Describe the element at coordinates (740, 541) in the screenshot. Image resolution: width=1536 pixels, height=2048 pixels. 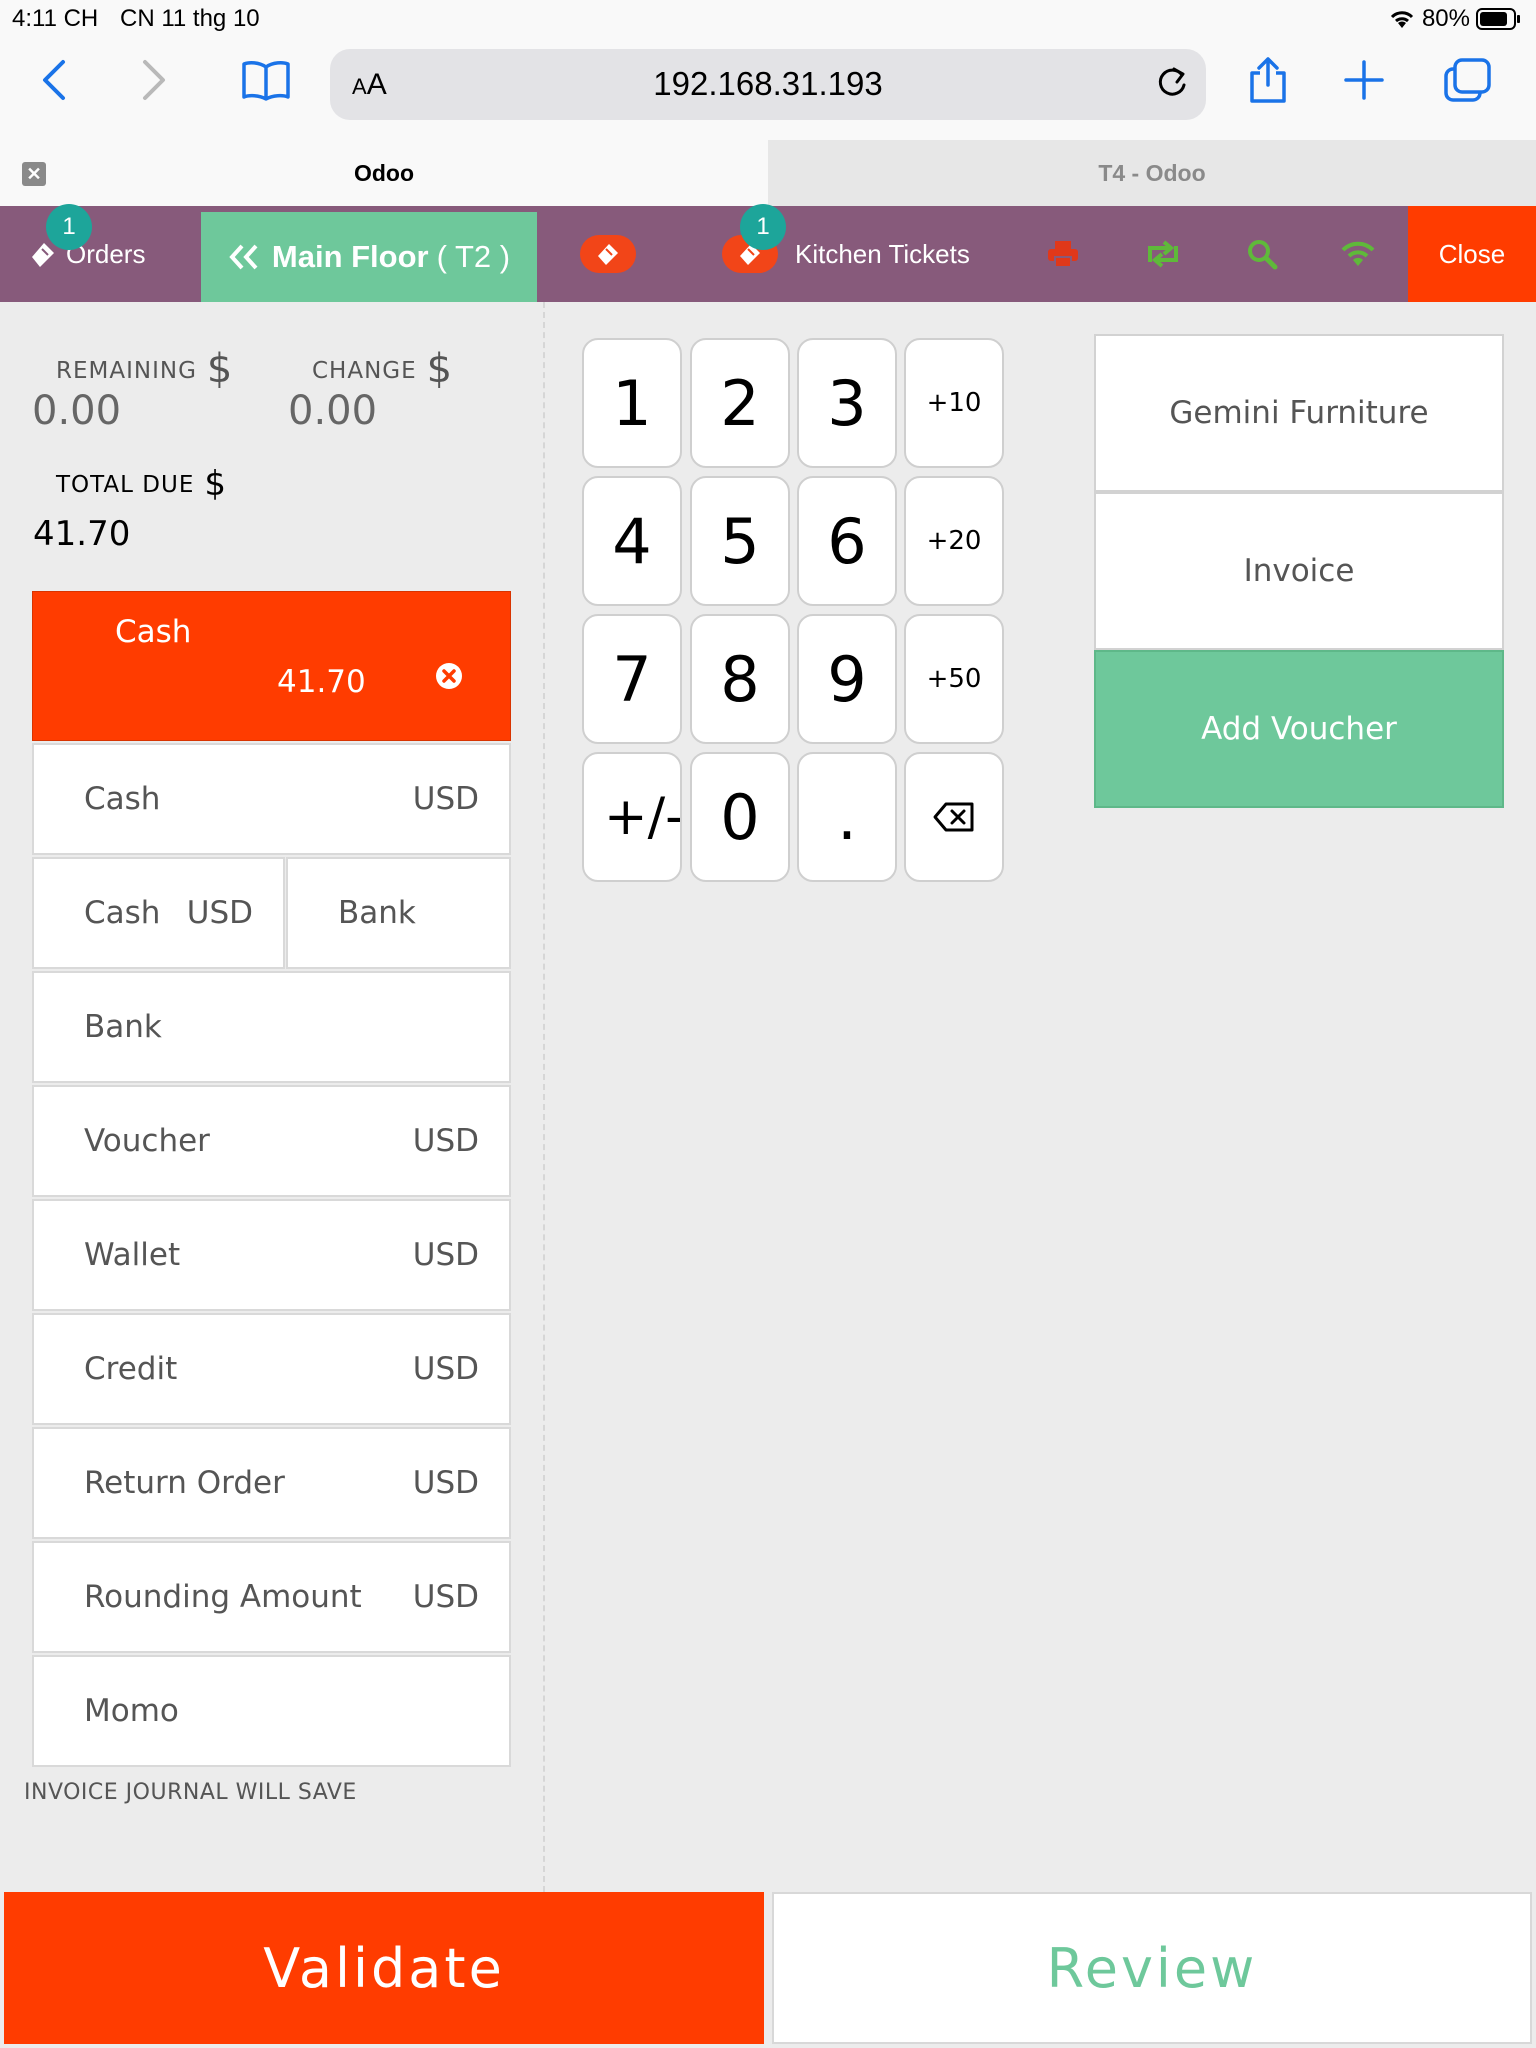
I see `numpad-key-5: 5` at that location.